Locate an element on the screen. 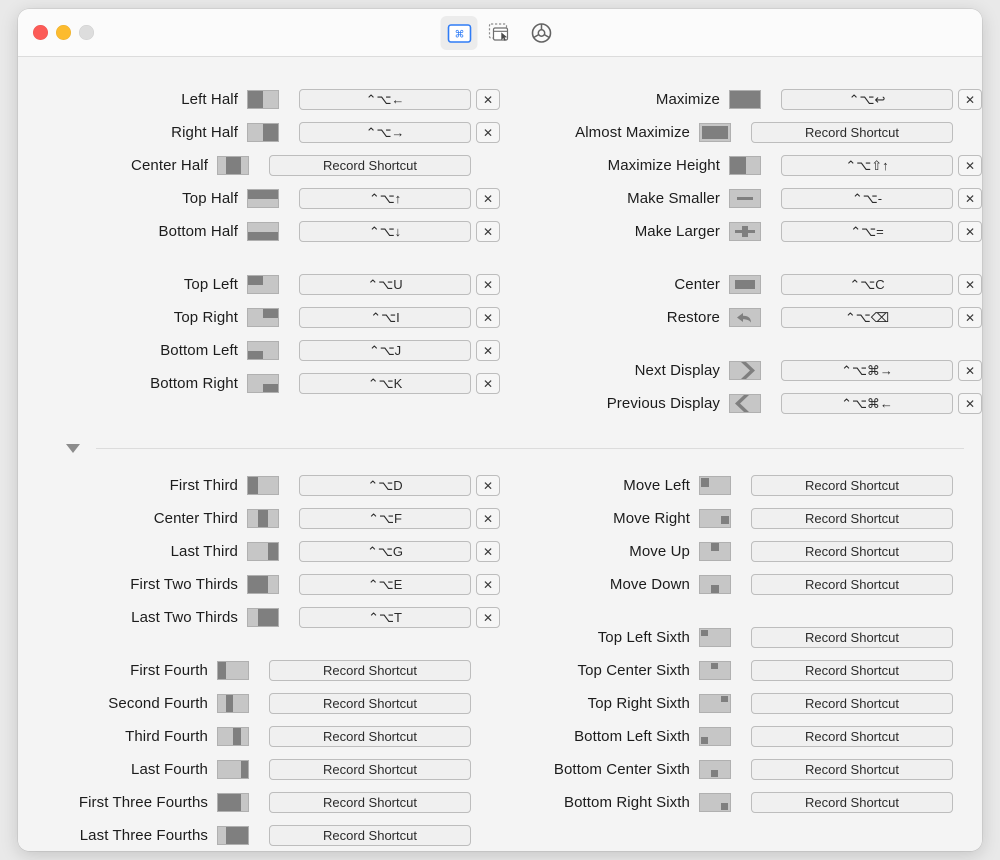 Image resolution: width=1000 pixels, height=860 pixels. action-label: Move Right is located at coordinates (651, 518).